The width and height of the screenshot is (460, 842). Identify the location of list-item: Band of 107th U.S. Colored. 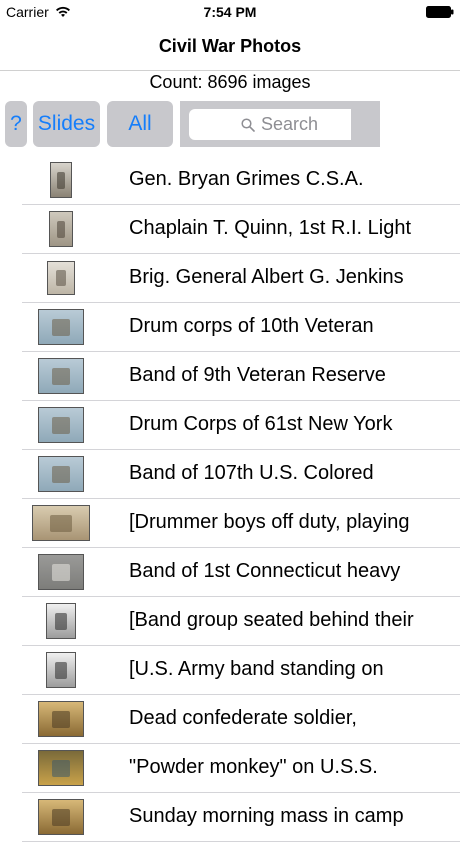
(241, 474).